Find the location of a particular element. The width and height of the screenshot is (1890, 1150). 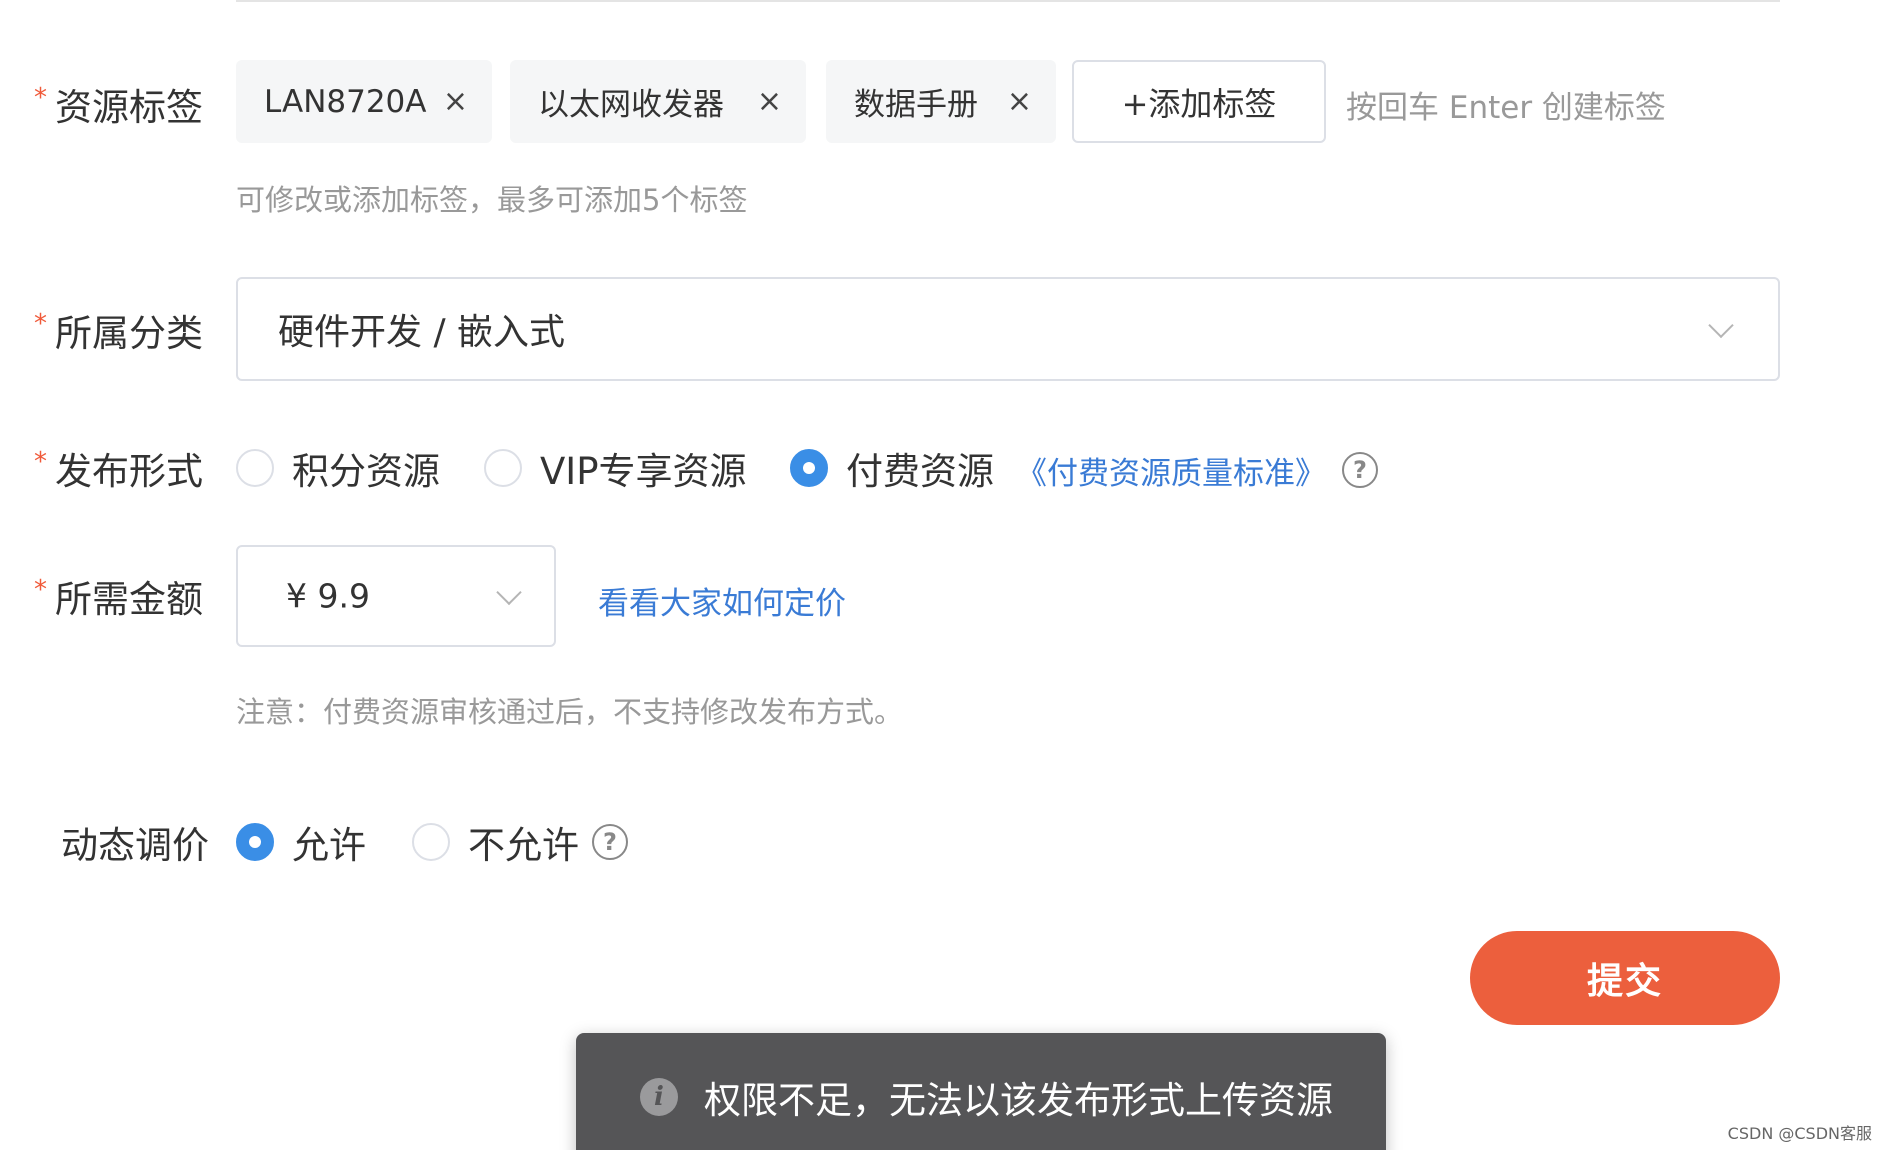

tag-chip: LAN8720A × is located at coordinates (364, 101).